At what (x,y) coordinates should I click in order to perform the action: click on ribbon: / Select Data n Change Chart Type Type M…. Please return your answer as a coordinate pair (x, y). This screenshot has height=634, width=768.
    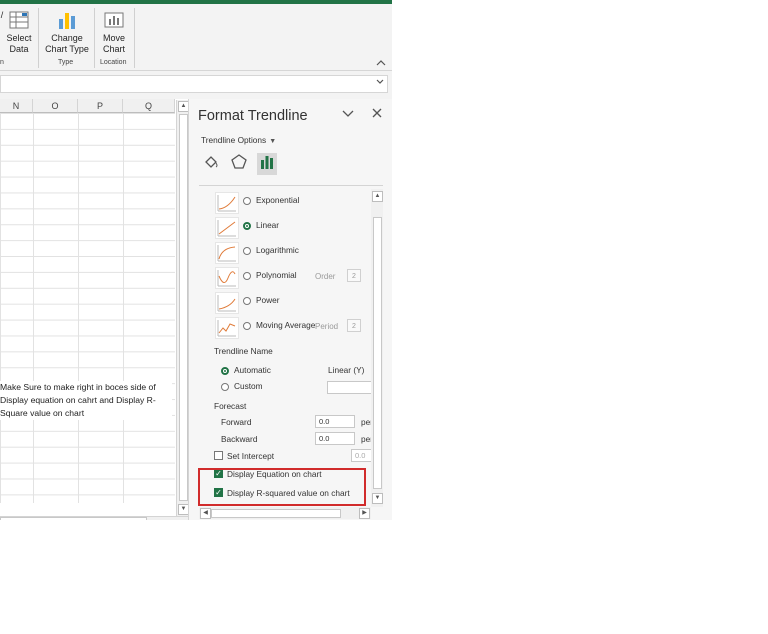
    Looking at the image, I should click on (196, 37).